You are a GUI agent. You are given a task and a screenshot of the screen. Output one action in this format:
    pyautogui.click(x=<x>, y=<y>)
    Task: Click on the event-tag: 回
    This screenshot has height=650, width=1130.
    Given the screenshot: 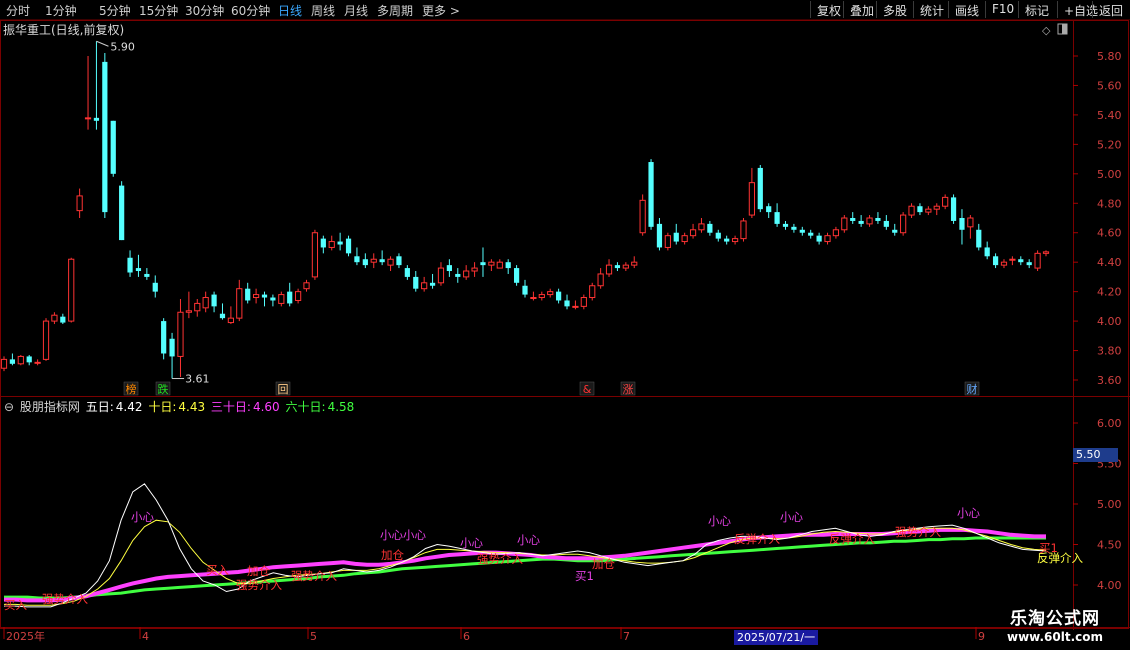 What is the action you would take?
    pyautogui.click(x=283, y=389)
    